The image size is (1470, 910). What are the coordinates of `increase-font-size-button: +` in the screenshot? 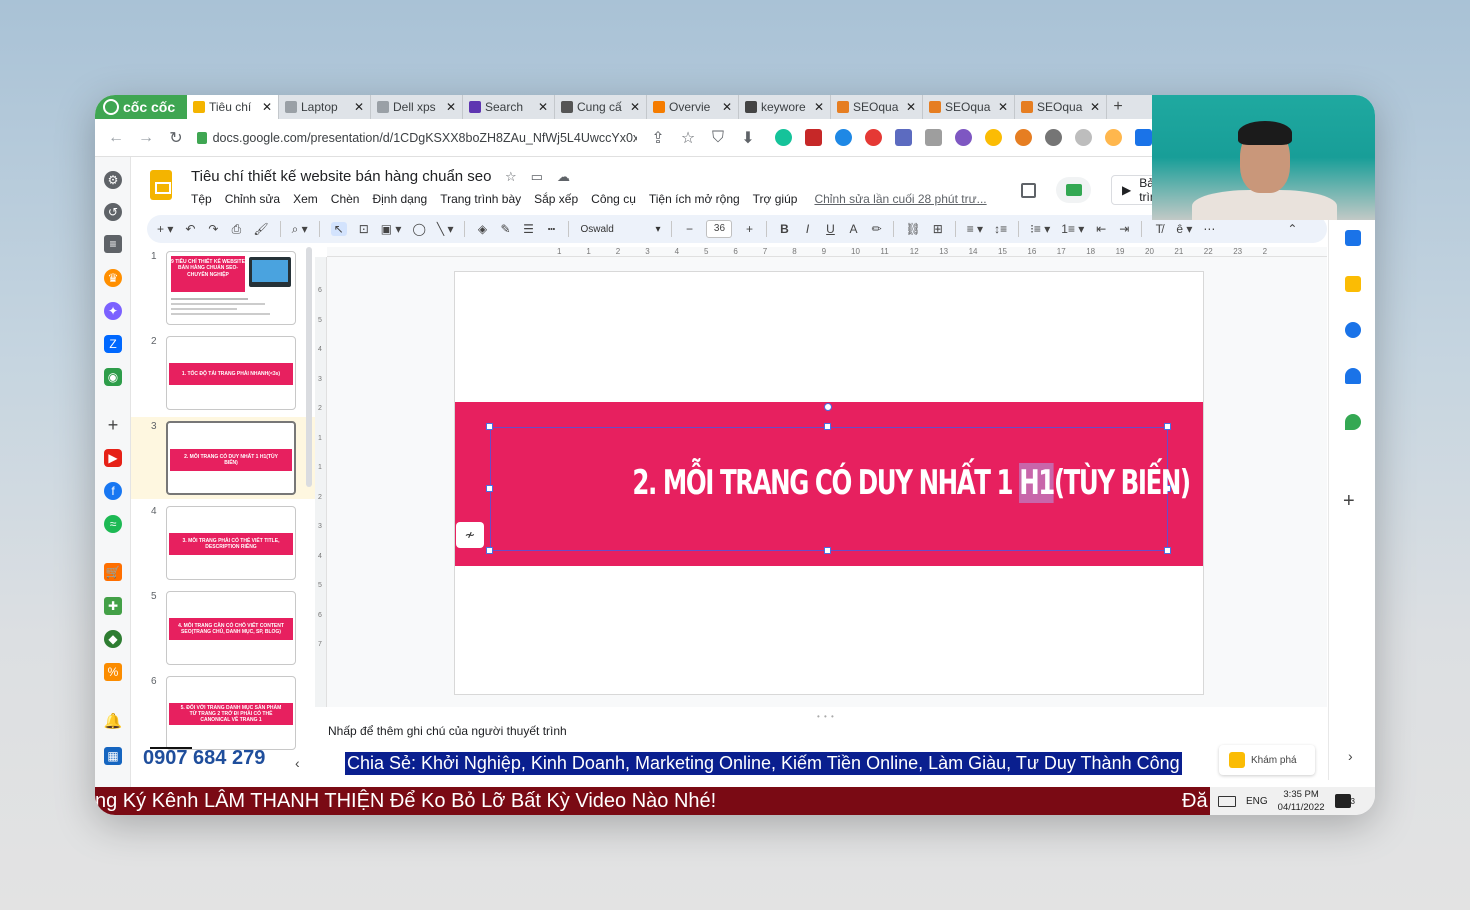 It's located at (749, 229).